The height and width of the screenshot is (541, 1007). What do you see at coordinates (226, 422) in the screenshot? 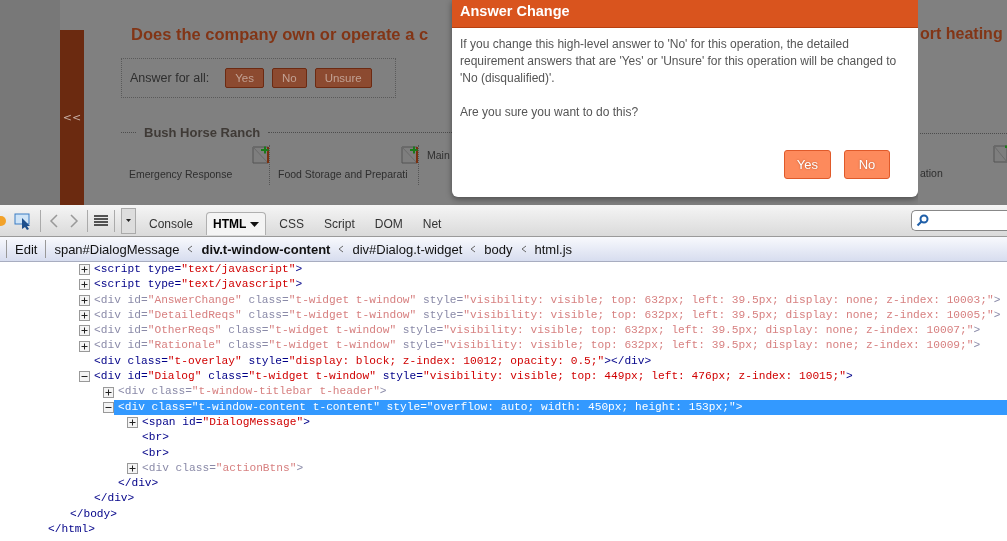
I see `html-node: <span id="DialogMessage">` at bounding box center [226, 422].